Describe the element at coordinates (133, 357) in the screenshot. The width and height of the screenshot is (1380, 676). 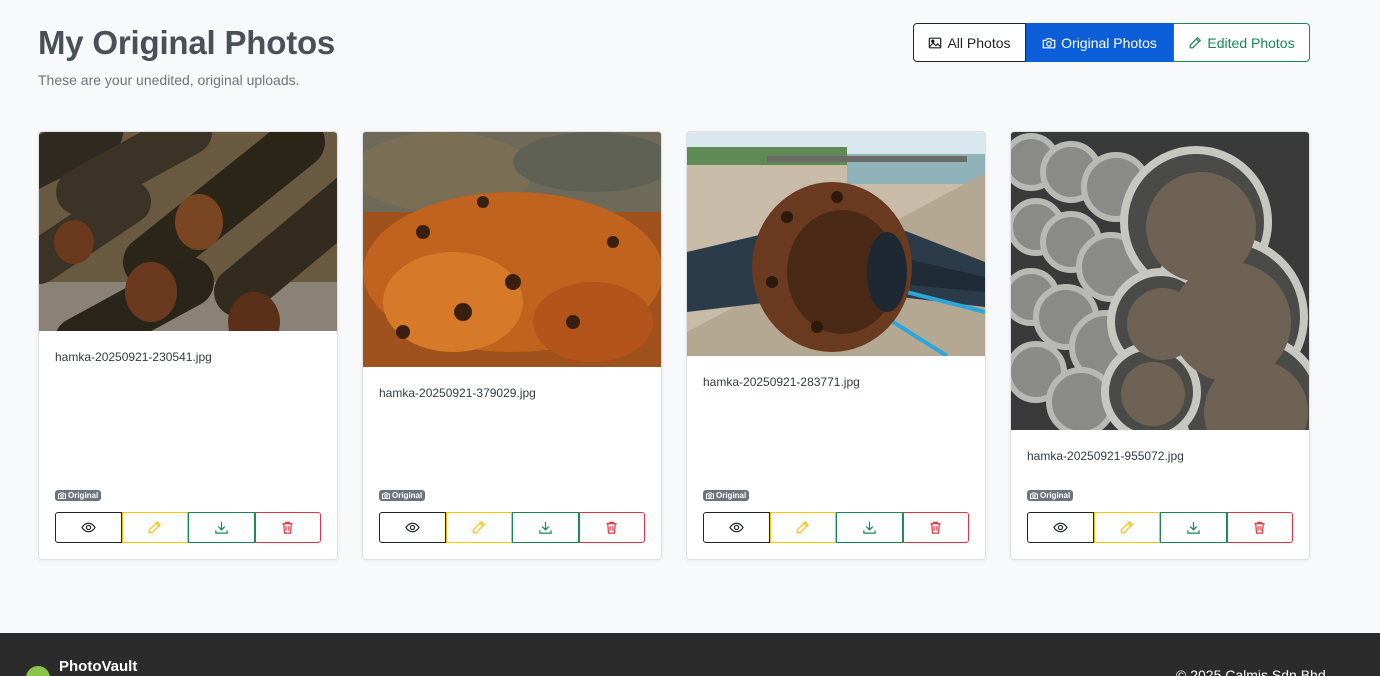
I see `photo-filename: hamka-20250921-230541.jpg` at that location.